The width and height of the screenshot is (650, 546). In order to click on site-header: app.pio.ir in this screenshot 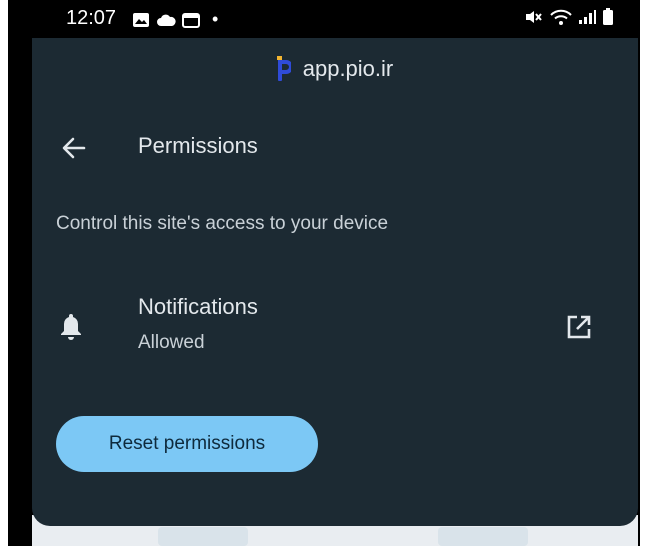, I will do `click(335, 72)`.